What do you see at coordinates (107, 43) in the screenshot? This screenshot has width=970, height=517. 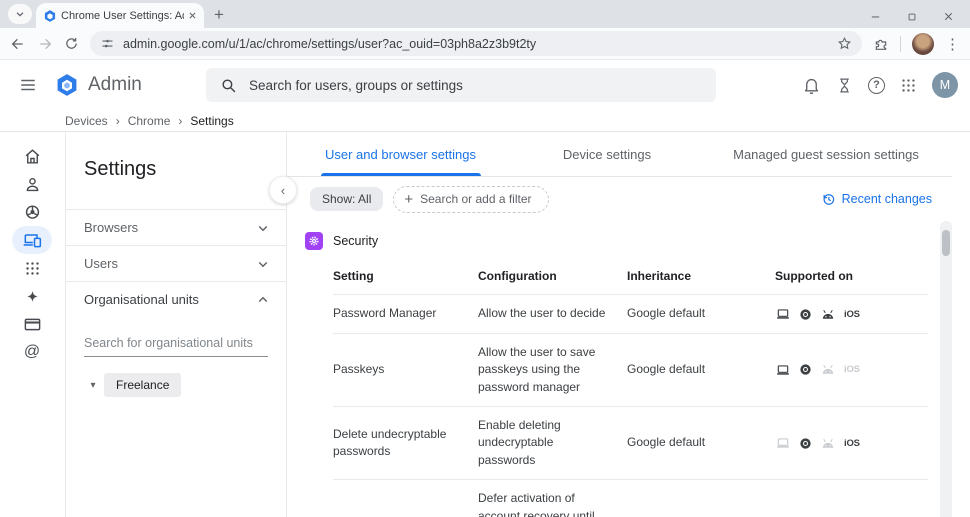 I see `site-info-icon` at bounding box center [107, 43].